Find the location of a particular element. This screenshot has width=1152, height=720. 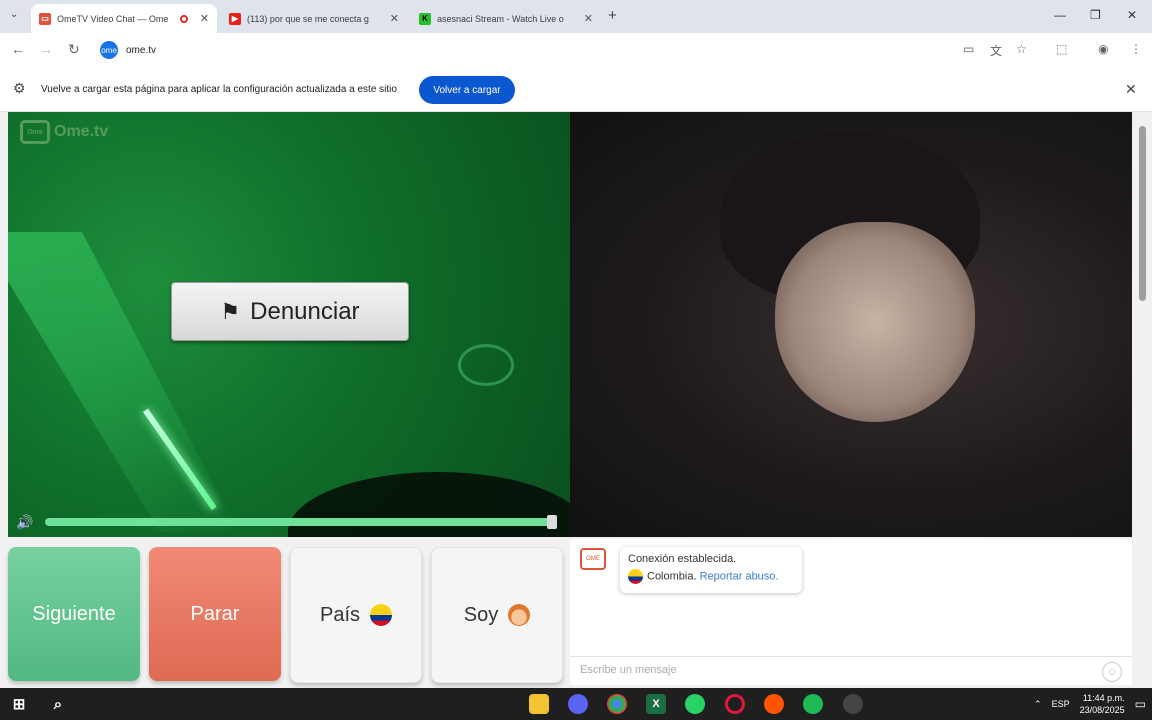

next-button: Siguiente is located at coordinates (74, 614).